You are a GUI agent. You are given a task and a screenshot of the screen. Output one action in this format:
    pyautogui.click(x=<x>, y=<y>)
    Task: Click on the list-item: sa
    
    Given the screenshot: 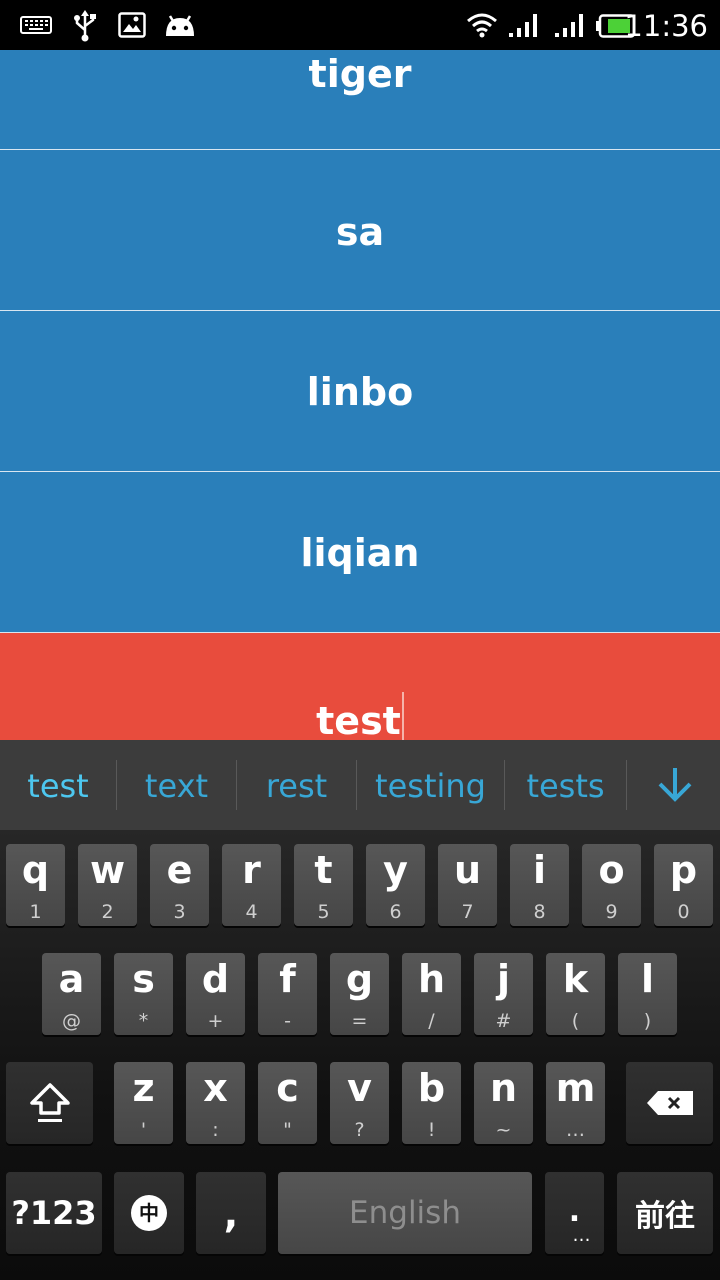 What is the action you would take?
    pyautogui.click(x=360, y=230)
    